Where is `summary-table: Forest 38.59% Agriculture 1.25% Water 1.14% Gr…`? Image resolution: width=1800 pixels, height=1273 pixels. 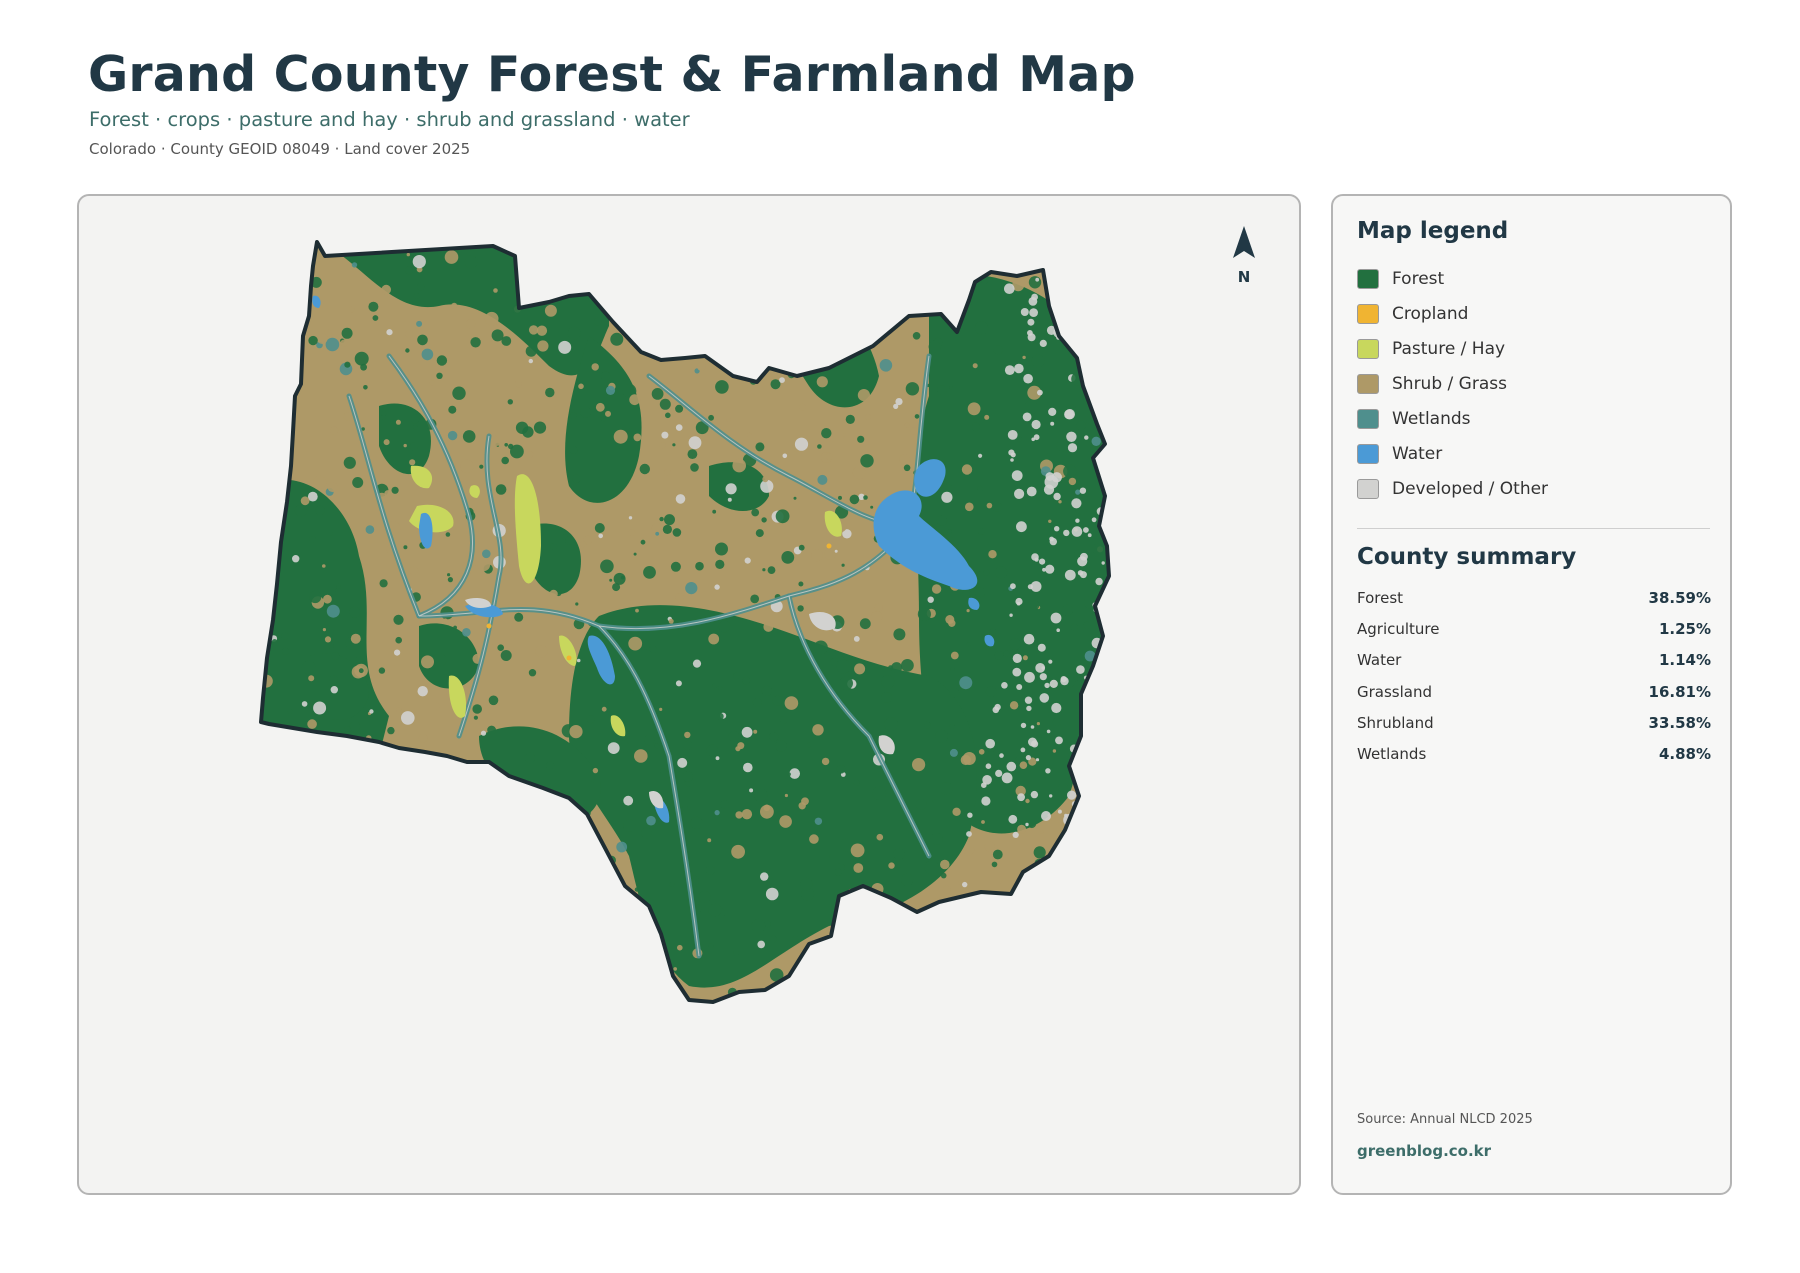
summary-table: Forest 38.59% Agriculture 1.25% Water 1.14% Gr… is located at coordinates (1534, 676).